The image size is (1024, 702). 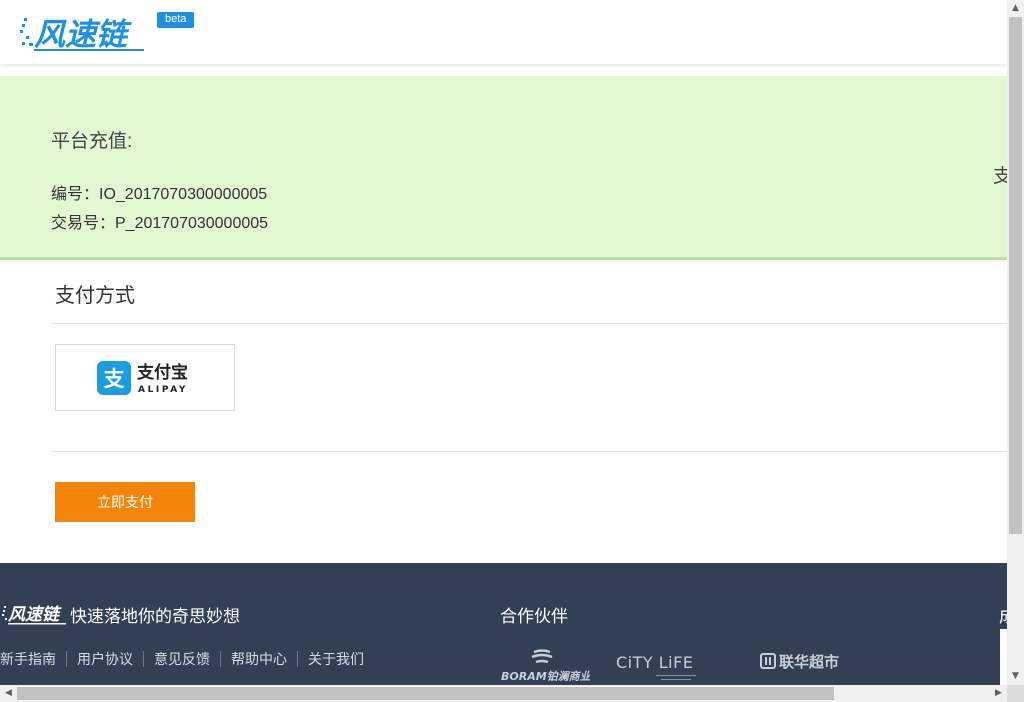 I want to click on vertical-scrollbar: ▲ ▼, so click(x=1015, y=342).